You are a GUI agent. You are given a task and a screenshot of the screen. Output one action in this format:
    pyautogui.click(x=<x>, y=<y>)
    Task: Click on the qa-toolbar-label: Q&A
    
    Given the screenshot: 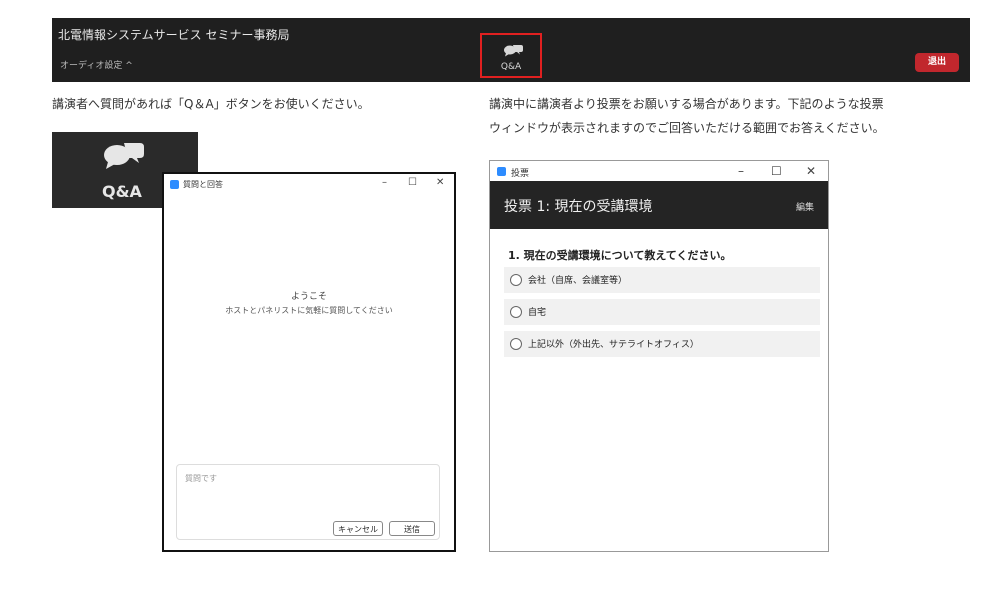 What is the action you would take?
    pyautogui.click(x=511, y=67)
    